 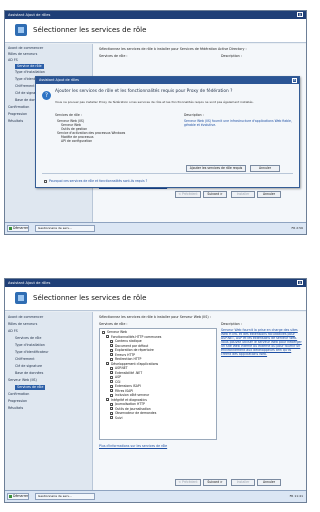 What do you see at coordinates (28, 366) in the screenshot?
I see `nav-item: Clé de signature` at bounding box center [28, 366].